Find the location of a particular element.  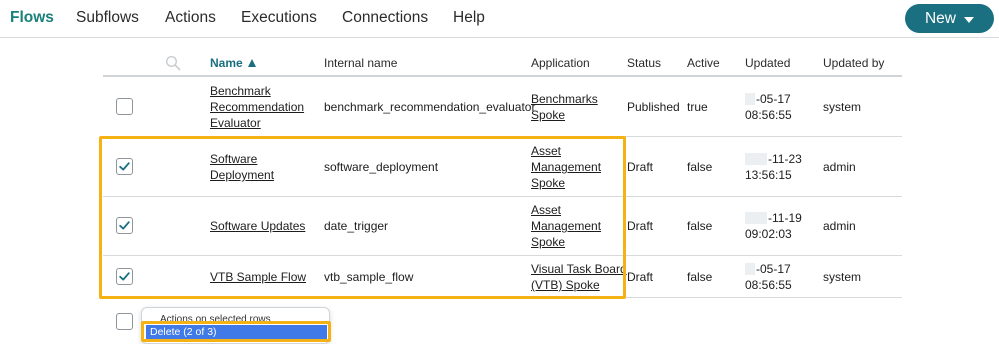

application-line: Visual Task Board is located at coordinates (579, 269).